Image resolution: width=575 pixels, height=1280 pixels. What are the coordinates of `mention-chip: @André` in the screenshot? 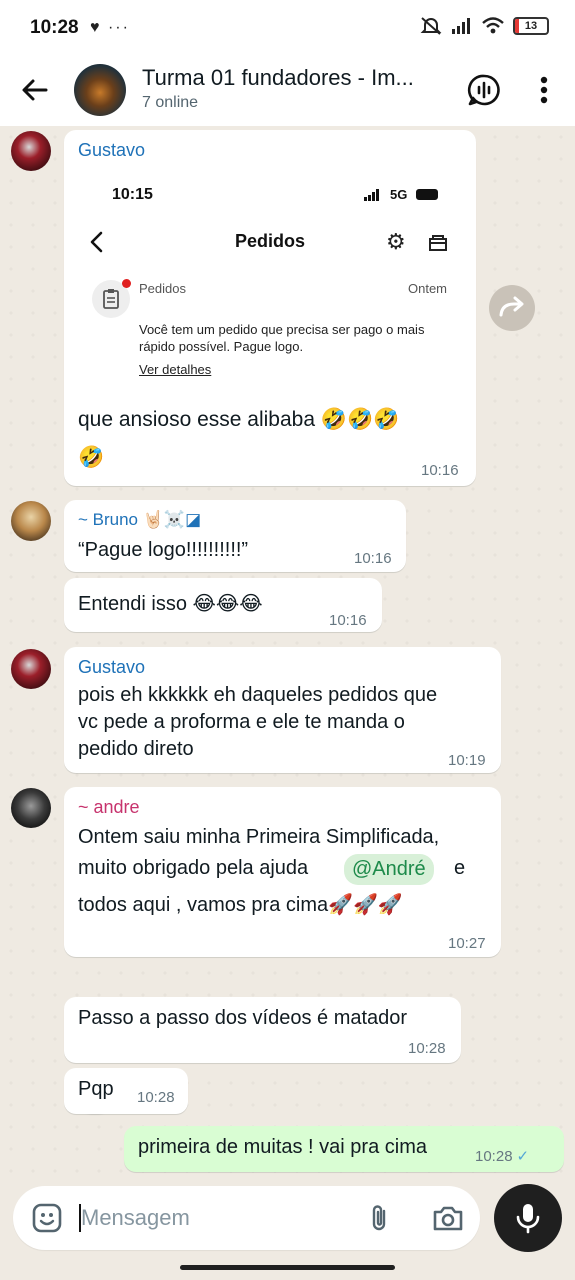 It's located at (389, 869).